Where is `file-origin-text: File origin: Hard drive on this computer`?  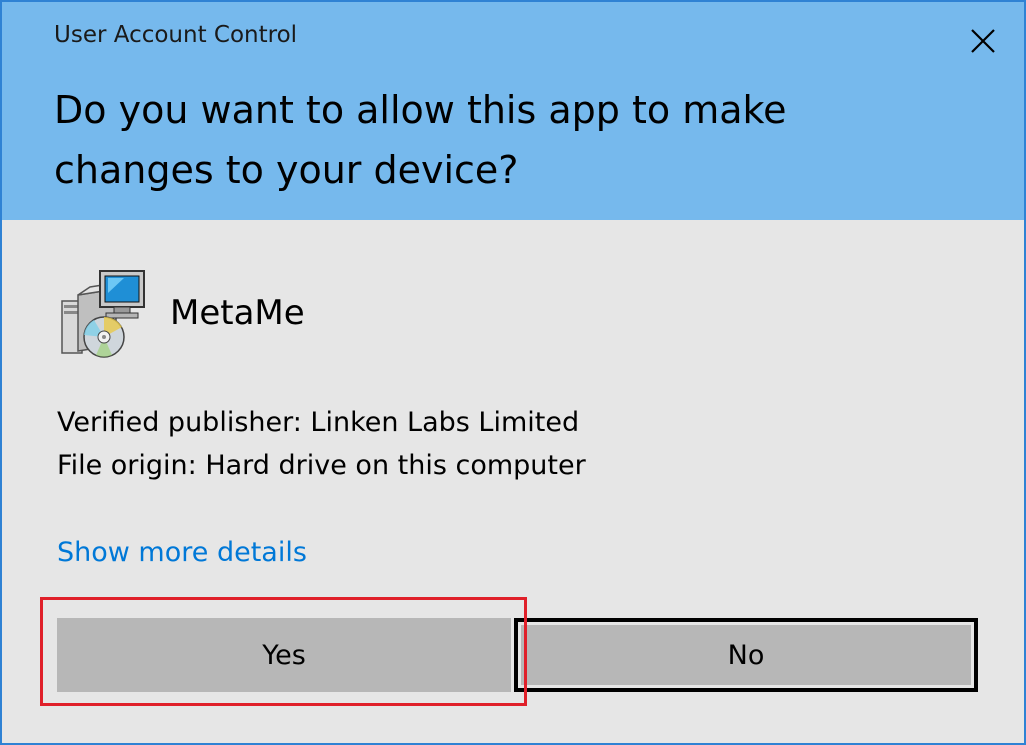
file-origin-text: File origin: Hard drive on this computer is located at coordinates (321, 465).